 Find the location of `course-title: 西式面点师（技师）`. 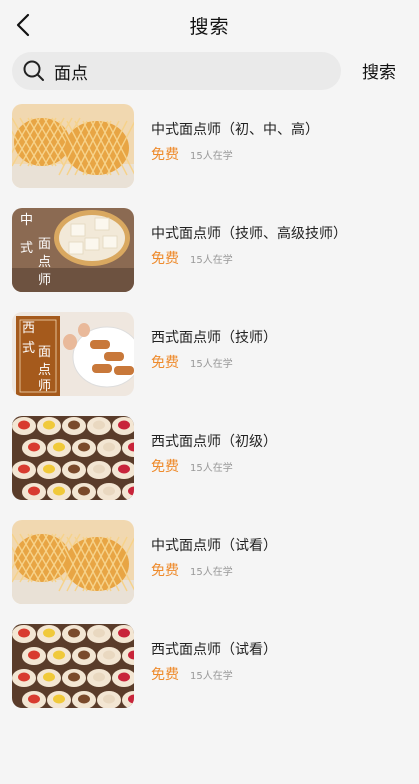

course-title: 西式面点师（技师） is located at coordinates (214, 338).